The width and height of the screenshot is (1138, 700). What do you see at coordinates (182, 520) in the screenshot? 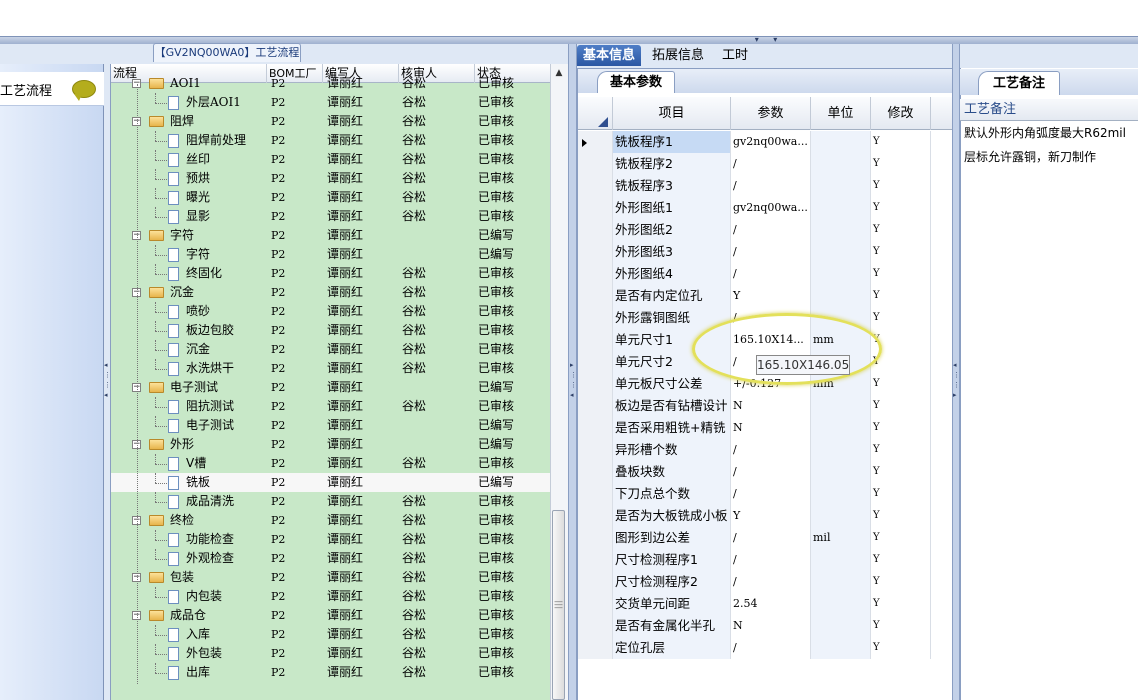
I see `tree-node-label: 终检` at bounding box center [182, 520].